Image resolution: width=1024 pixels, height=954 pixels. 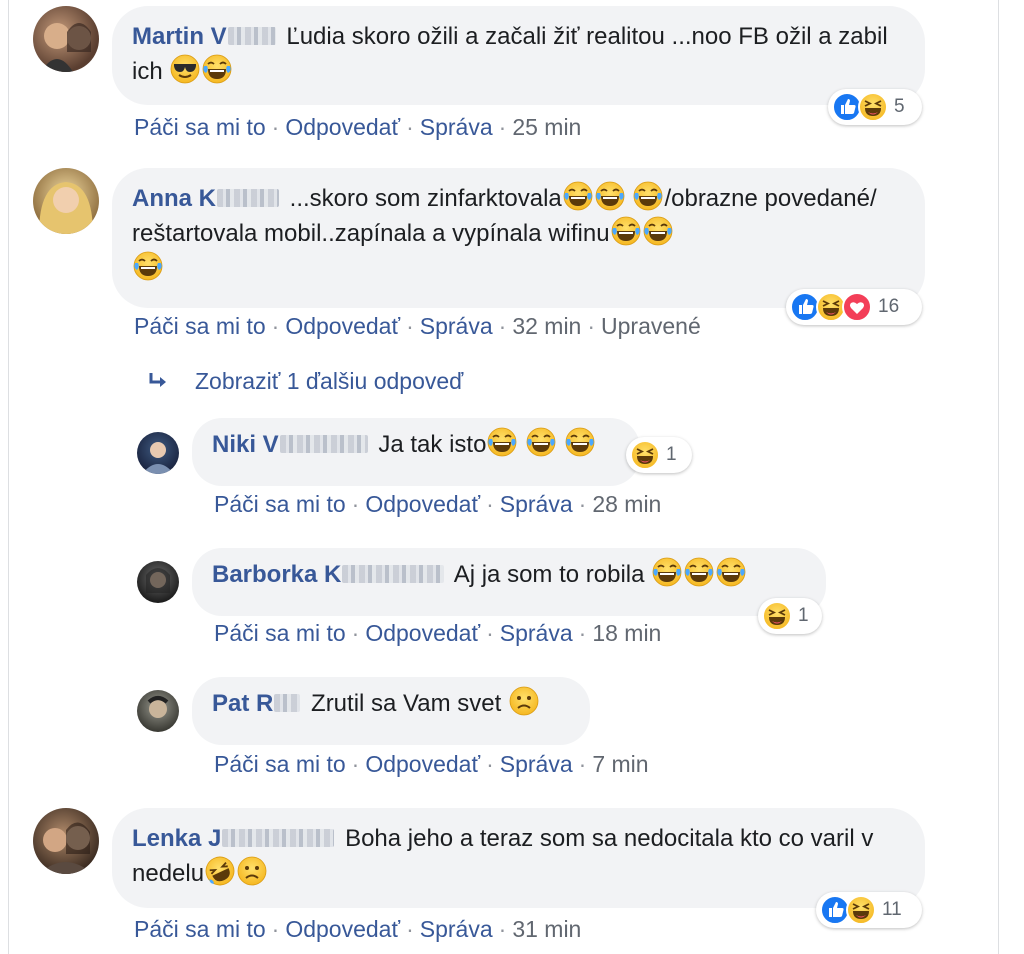 I want to click on comment-author: Pat R, so click(x=242, y=703).